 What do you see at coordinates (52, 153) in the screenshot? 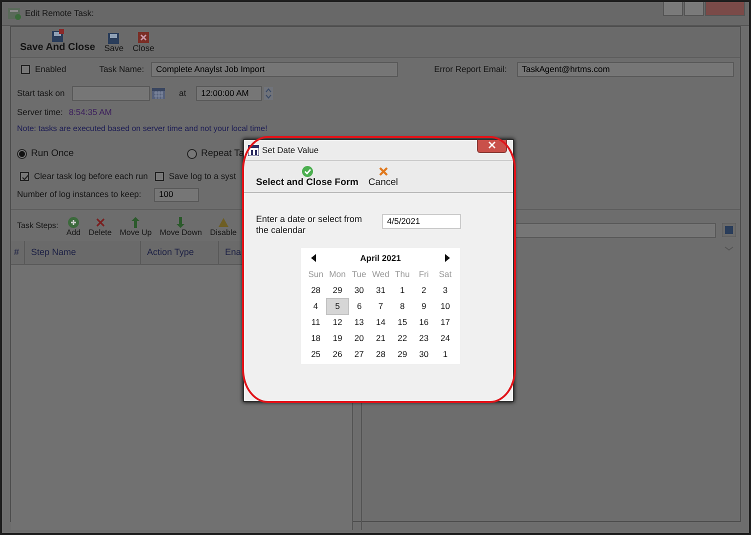
I see `radio-label: Run Once` at bounding box center [52, 153].